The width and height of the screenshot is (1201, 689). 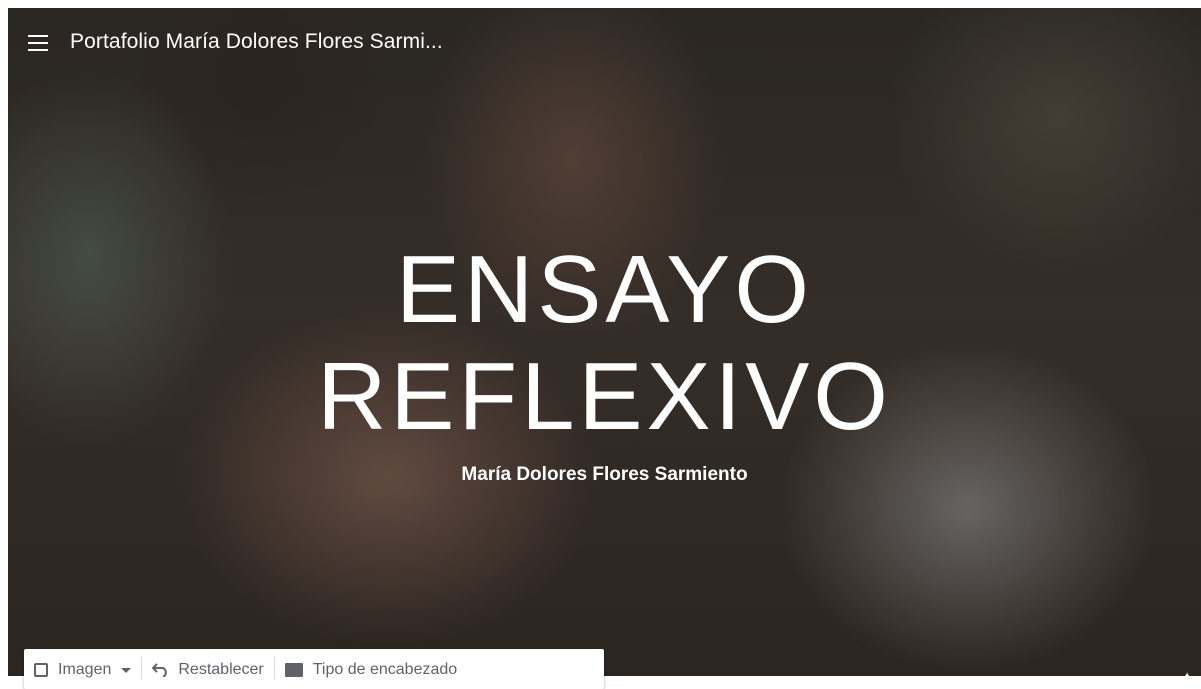 I want to click on chevron-down-icon, so click(x=126, y=670).